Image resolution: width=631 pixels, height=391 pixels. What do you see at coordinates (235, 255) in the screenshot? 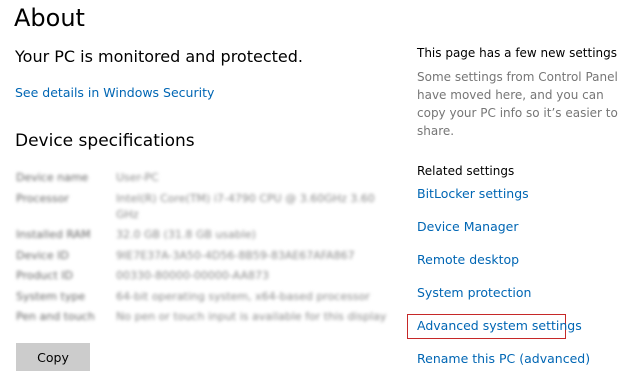
I see `spec-value: 9IE7E37A-3A50-4D56-8B59-83AE67AFA867` at bounding box center [235, 255].